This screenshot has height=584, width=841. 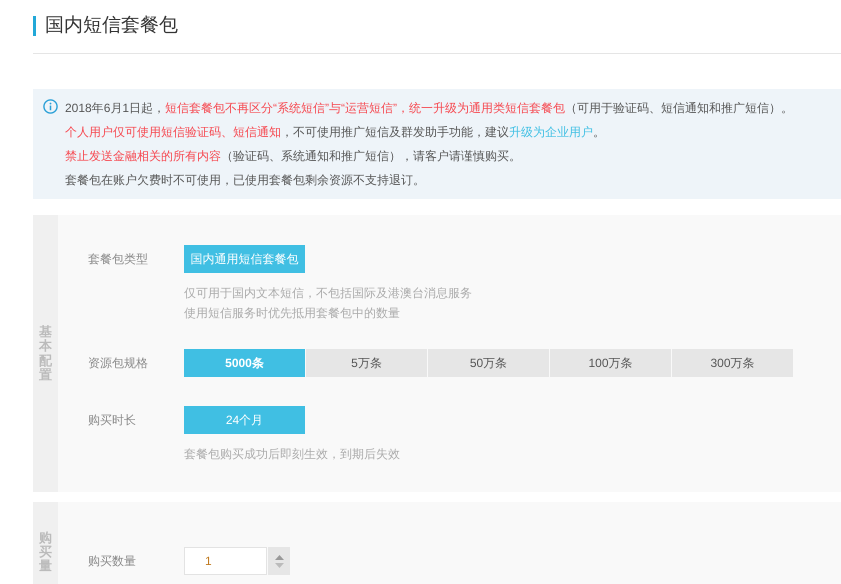 What do you see at coordinates (293, 156) in the screenshot?
I see `notice-text: 禁止发送金融相关的所有内容（验证码、系统通知和推广短信），请客户请谨慎购买。` at bounding box center [293, 156].